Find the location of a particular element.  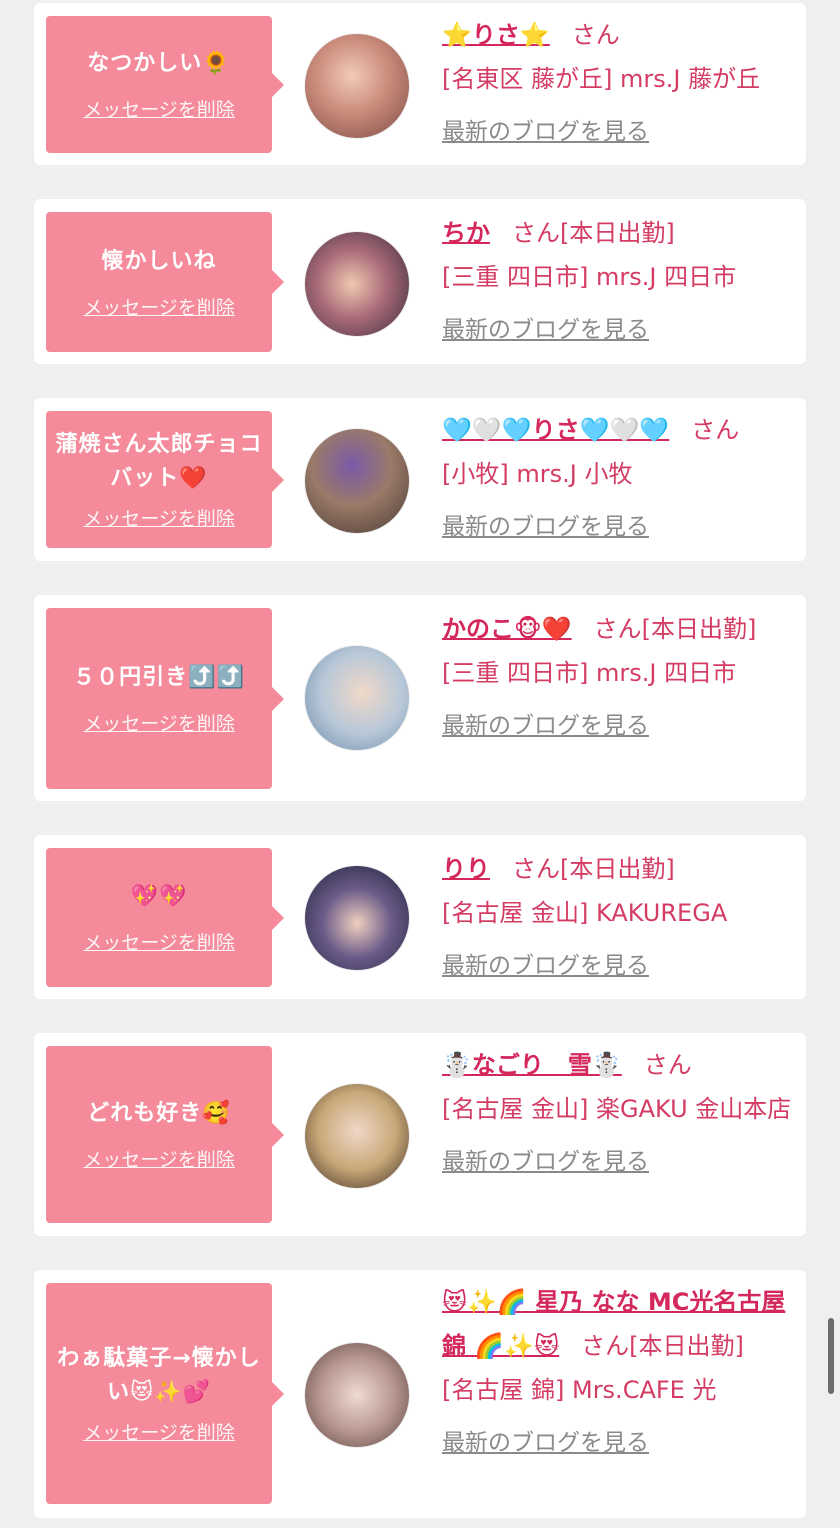

girl-name-link: ⭐りさ⭐ is located at coordinates (496, 35).